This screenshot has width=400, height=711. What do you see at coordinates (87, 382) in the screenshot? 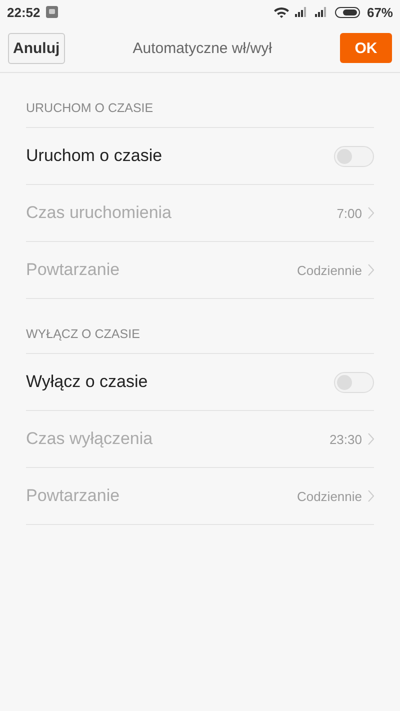
I see `setting-label: Wyłącz o czasie` at bounding box center [87, 382].